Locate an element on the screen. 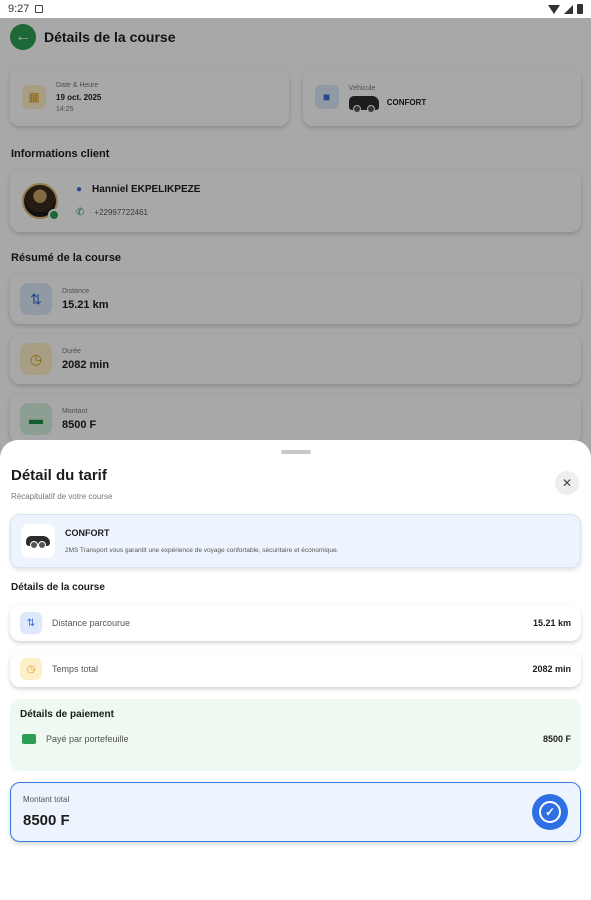  route-icon: ⇅ is located at coordinates (31, 623).